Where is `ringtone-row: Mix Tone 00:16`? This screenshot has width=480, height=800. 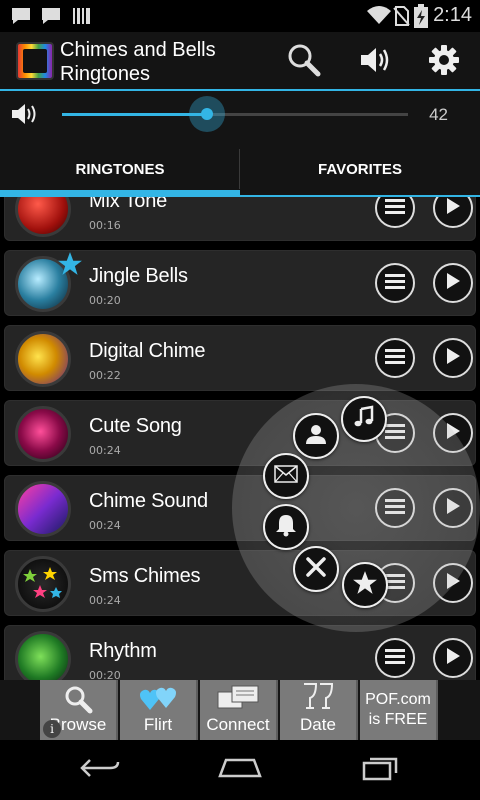 ringtone-row: Mix Tone 00:16 is located at coordinates (240, 219).